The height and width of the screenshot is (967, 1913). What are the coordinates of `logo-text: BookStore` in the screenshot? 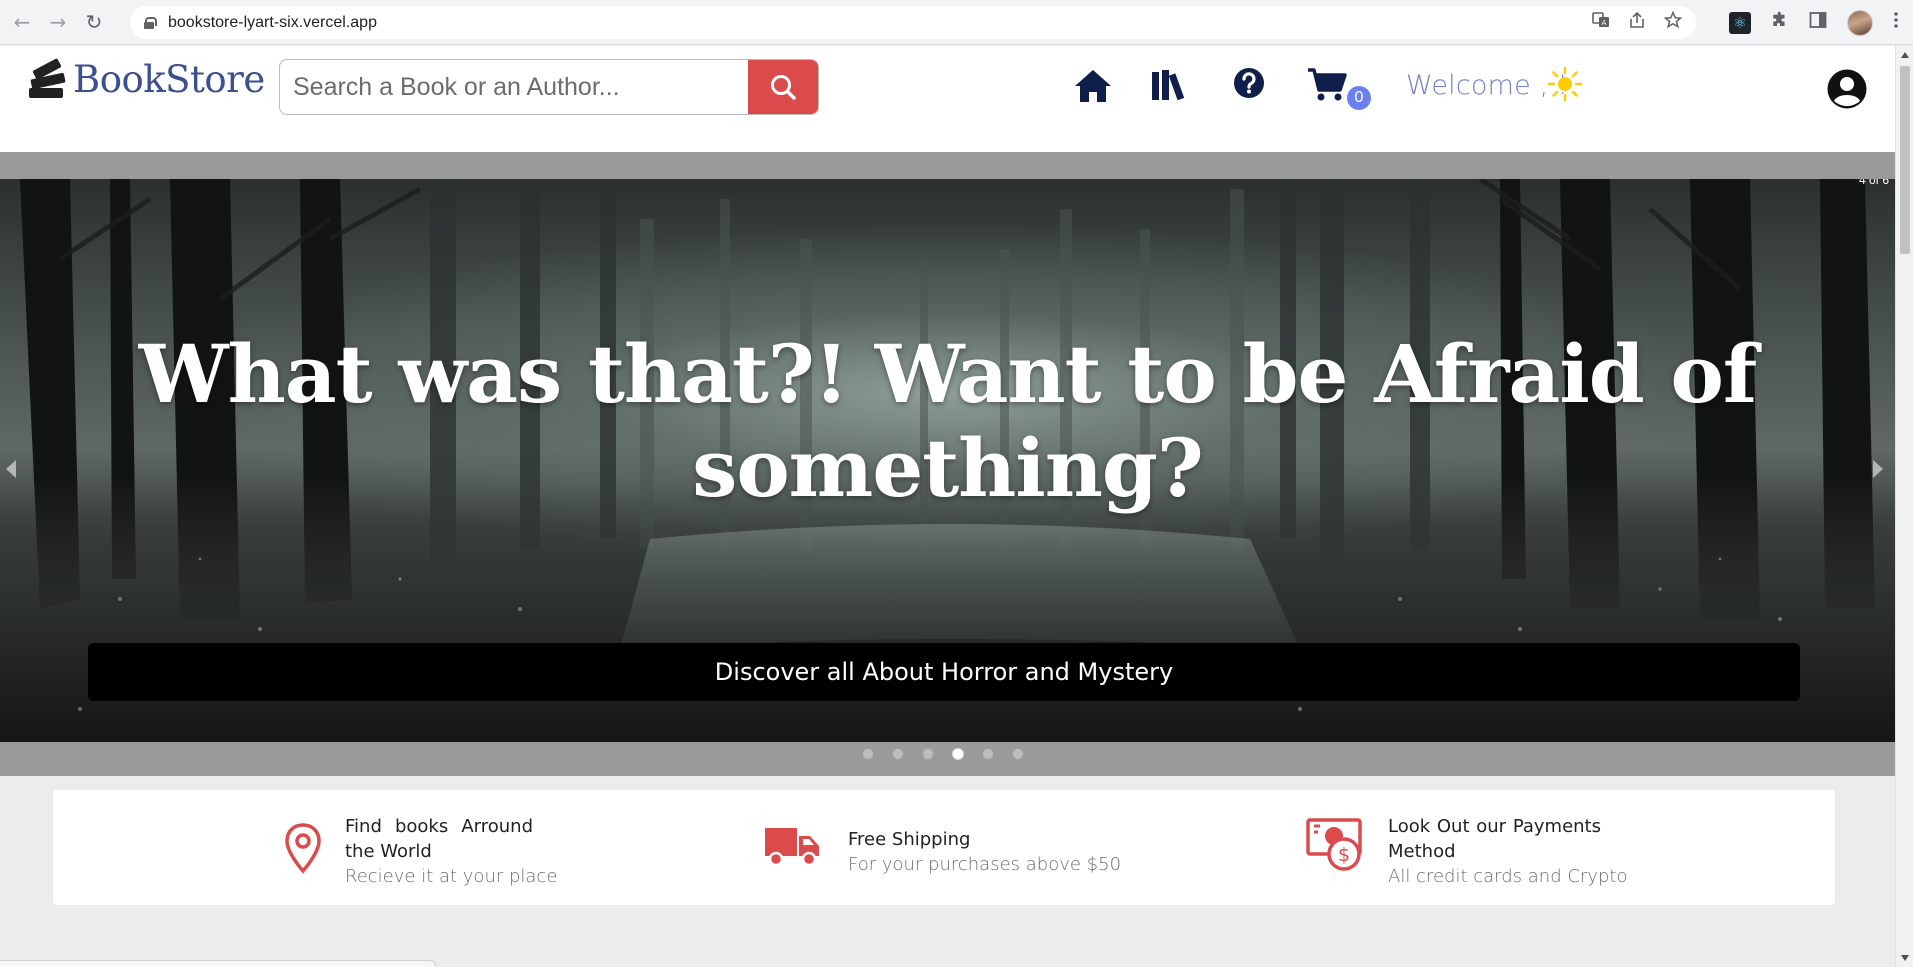 It's located at (169, 79).